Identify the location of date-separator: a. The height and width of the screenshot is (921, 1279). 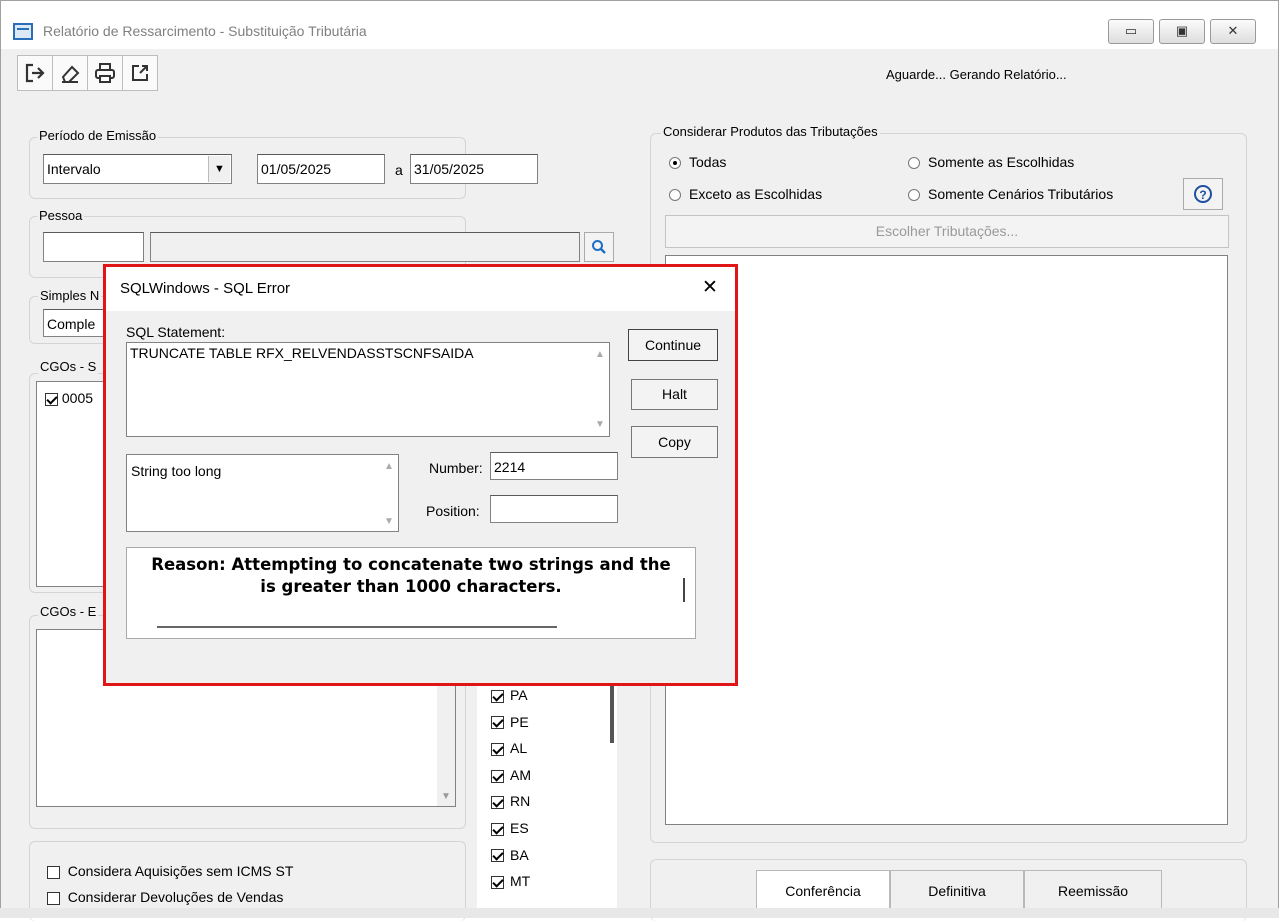
(399, 170).